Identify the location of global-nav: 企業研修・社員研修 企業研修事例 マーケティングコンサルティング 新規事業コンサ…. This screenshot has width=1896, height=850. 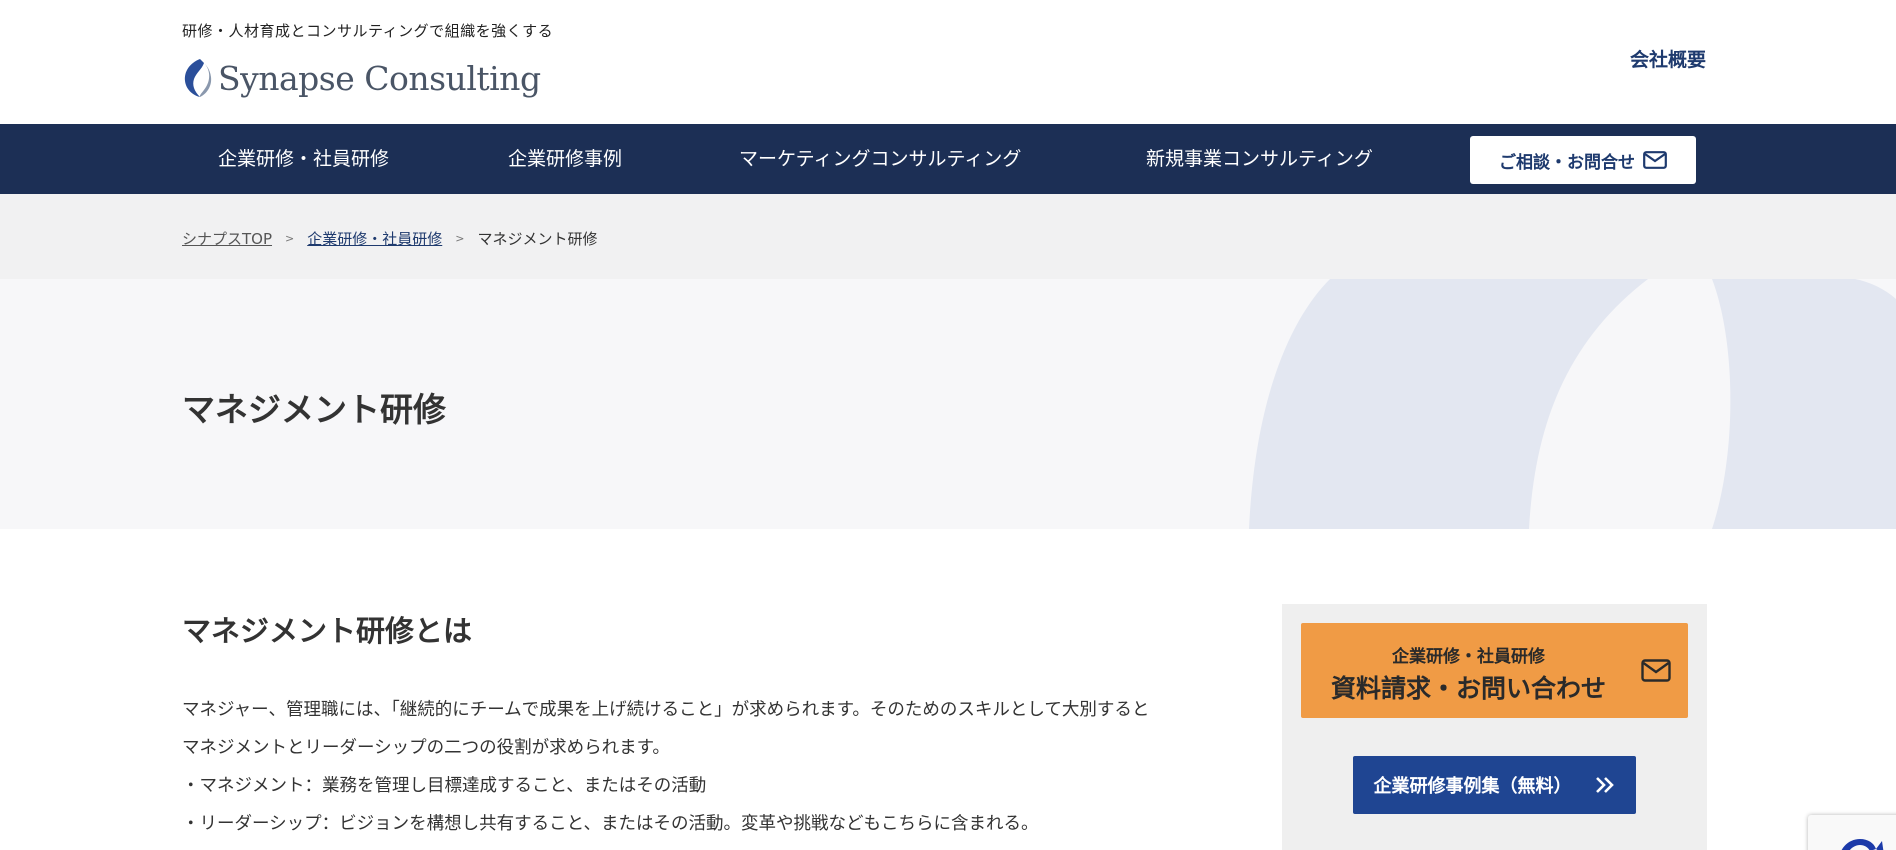
(948, 159).